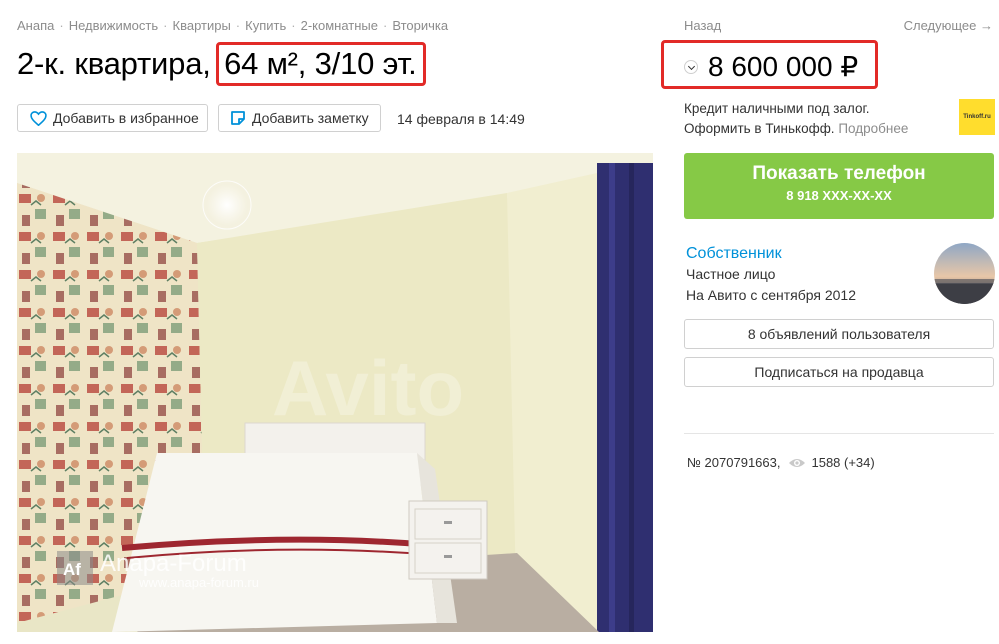 The height and width of the screenshot is (644, 999). What do you see at coordinates (238, 118) in the screenshot?
I see `note-icon` at bounding box center [238, 118].